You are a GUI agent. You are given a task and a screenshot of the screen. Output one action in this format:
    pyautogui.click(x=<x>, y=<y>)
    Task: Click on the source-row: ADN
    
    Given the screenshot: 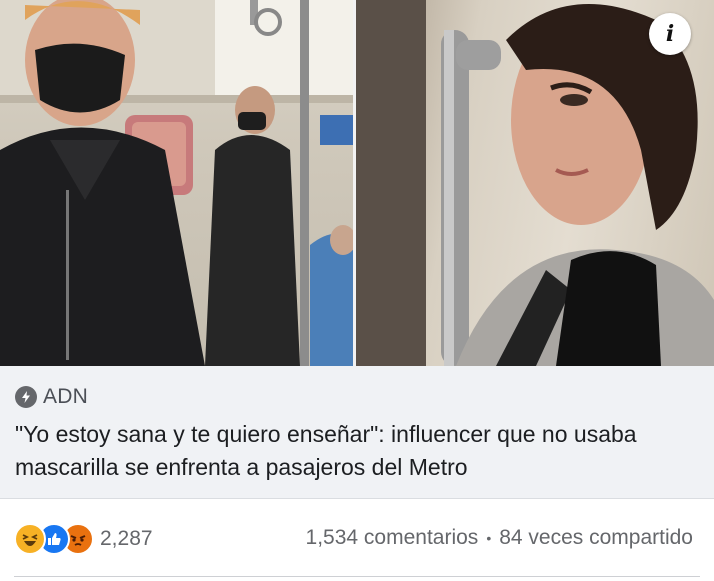 What is the action you would take?
    pyautogui.click(x=51, y=397)
    